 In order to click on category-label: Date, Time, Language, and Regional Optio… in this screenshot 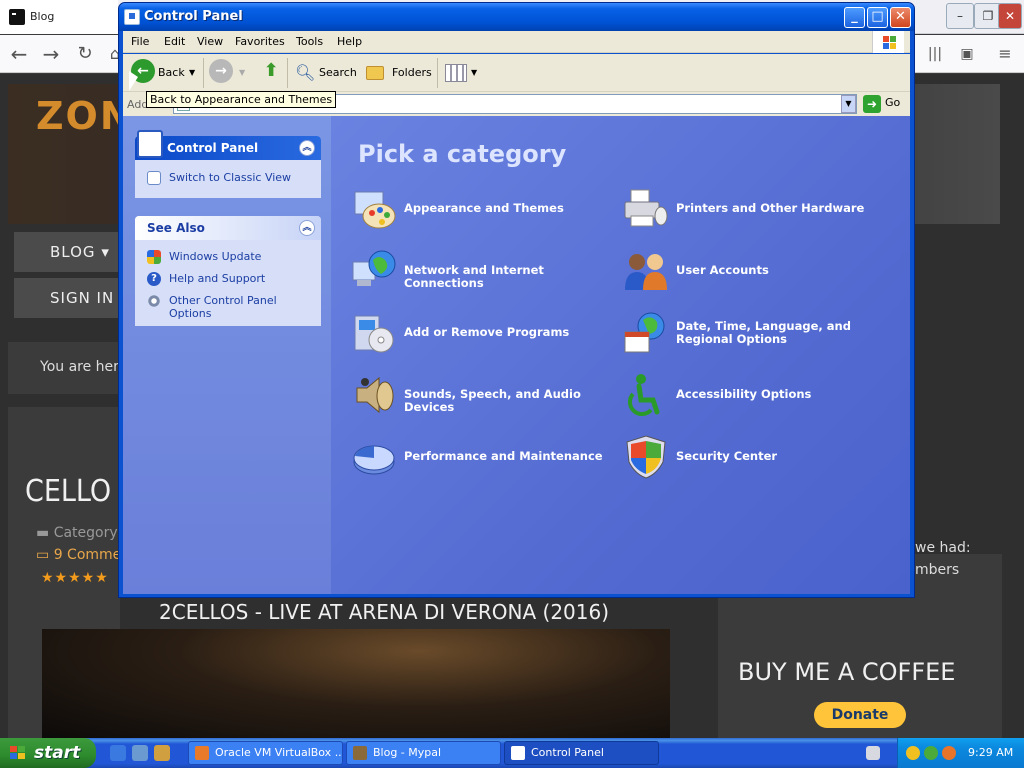, I will do `click(763, 332)`.